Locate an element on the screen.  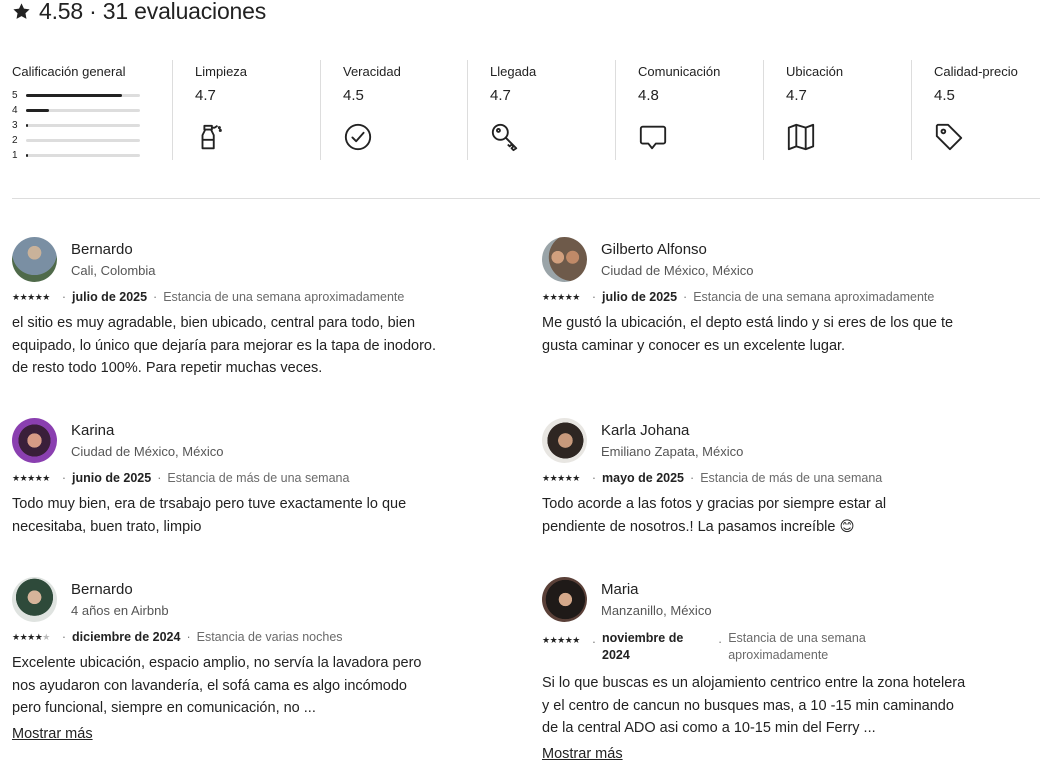
reviewer-location: Cali, Colombia is located at coordinates (113, 270).